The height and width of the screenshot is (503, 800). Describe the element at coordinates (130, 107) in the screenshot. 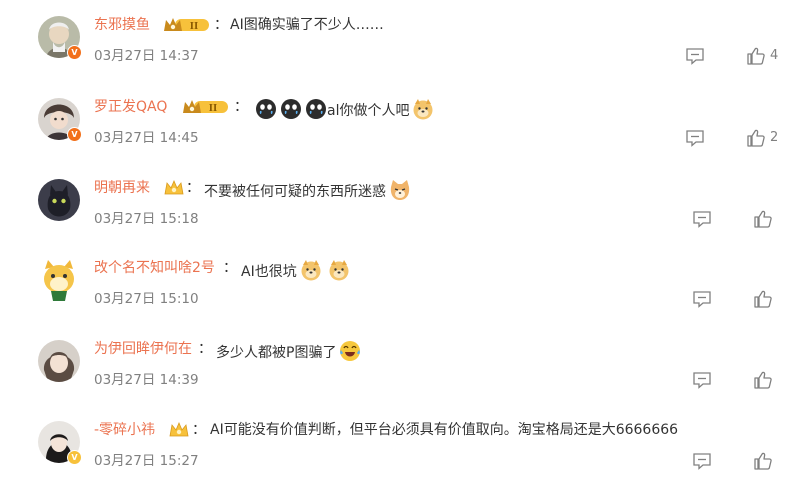

I see `username: 罗正发QAQ` at that location.